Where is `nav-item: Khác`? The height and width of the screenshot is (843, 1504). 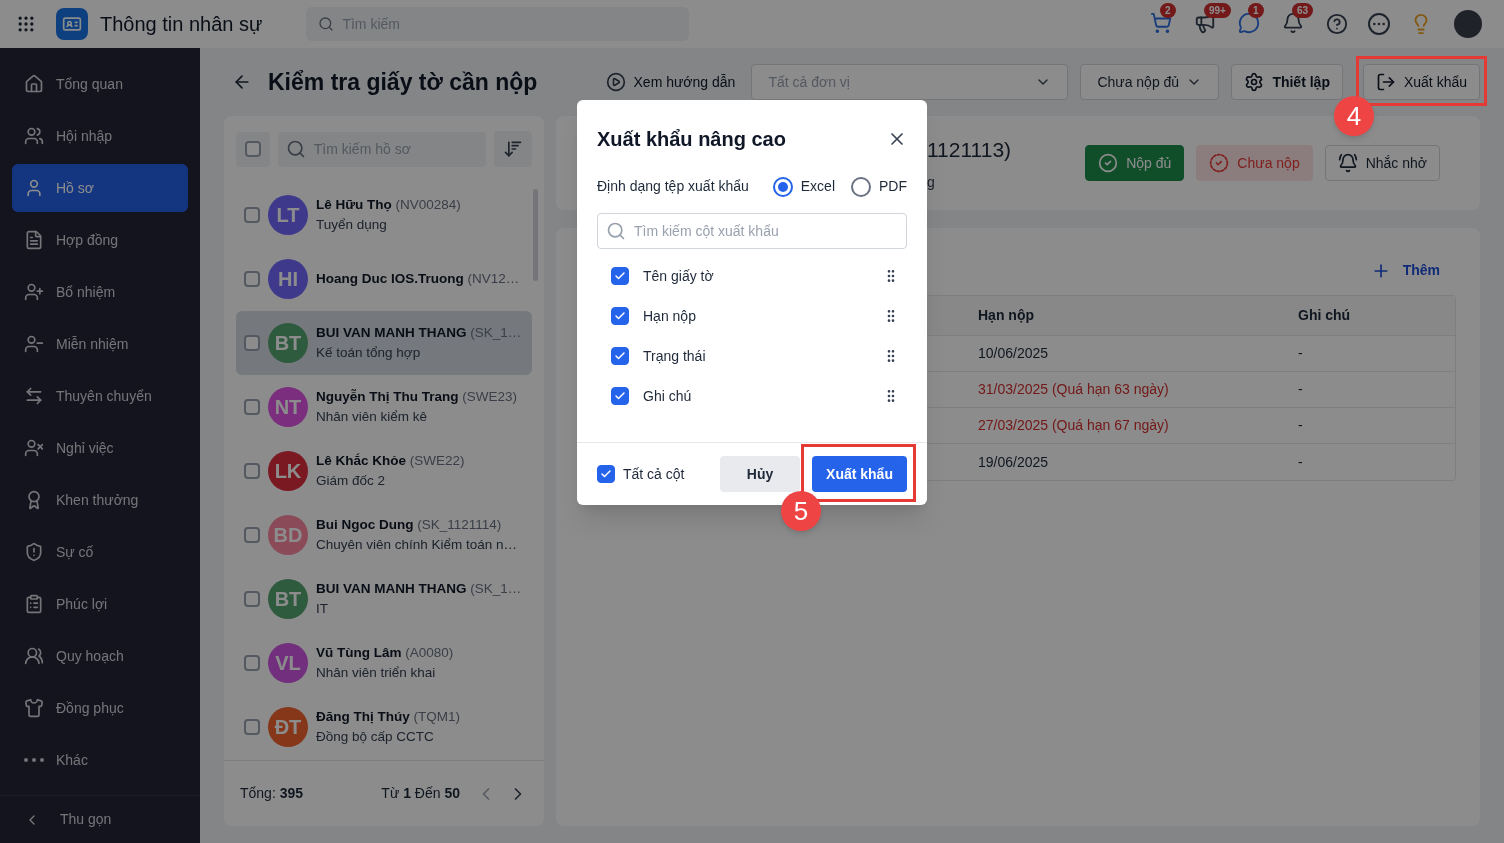
nav-item: Khác is located at coordinates (100, 760).